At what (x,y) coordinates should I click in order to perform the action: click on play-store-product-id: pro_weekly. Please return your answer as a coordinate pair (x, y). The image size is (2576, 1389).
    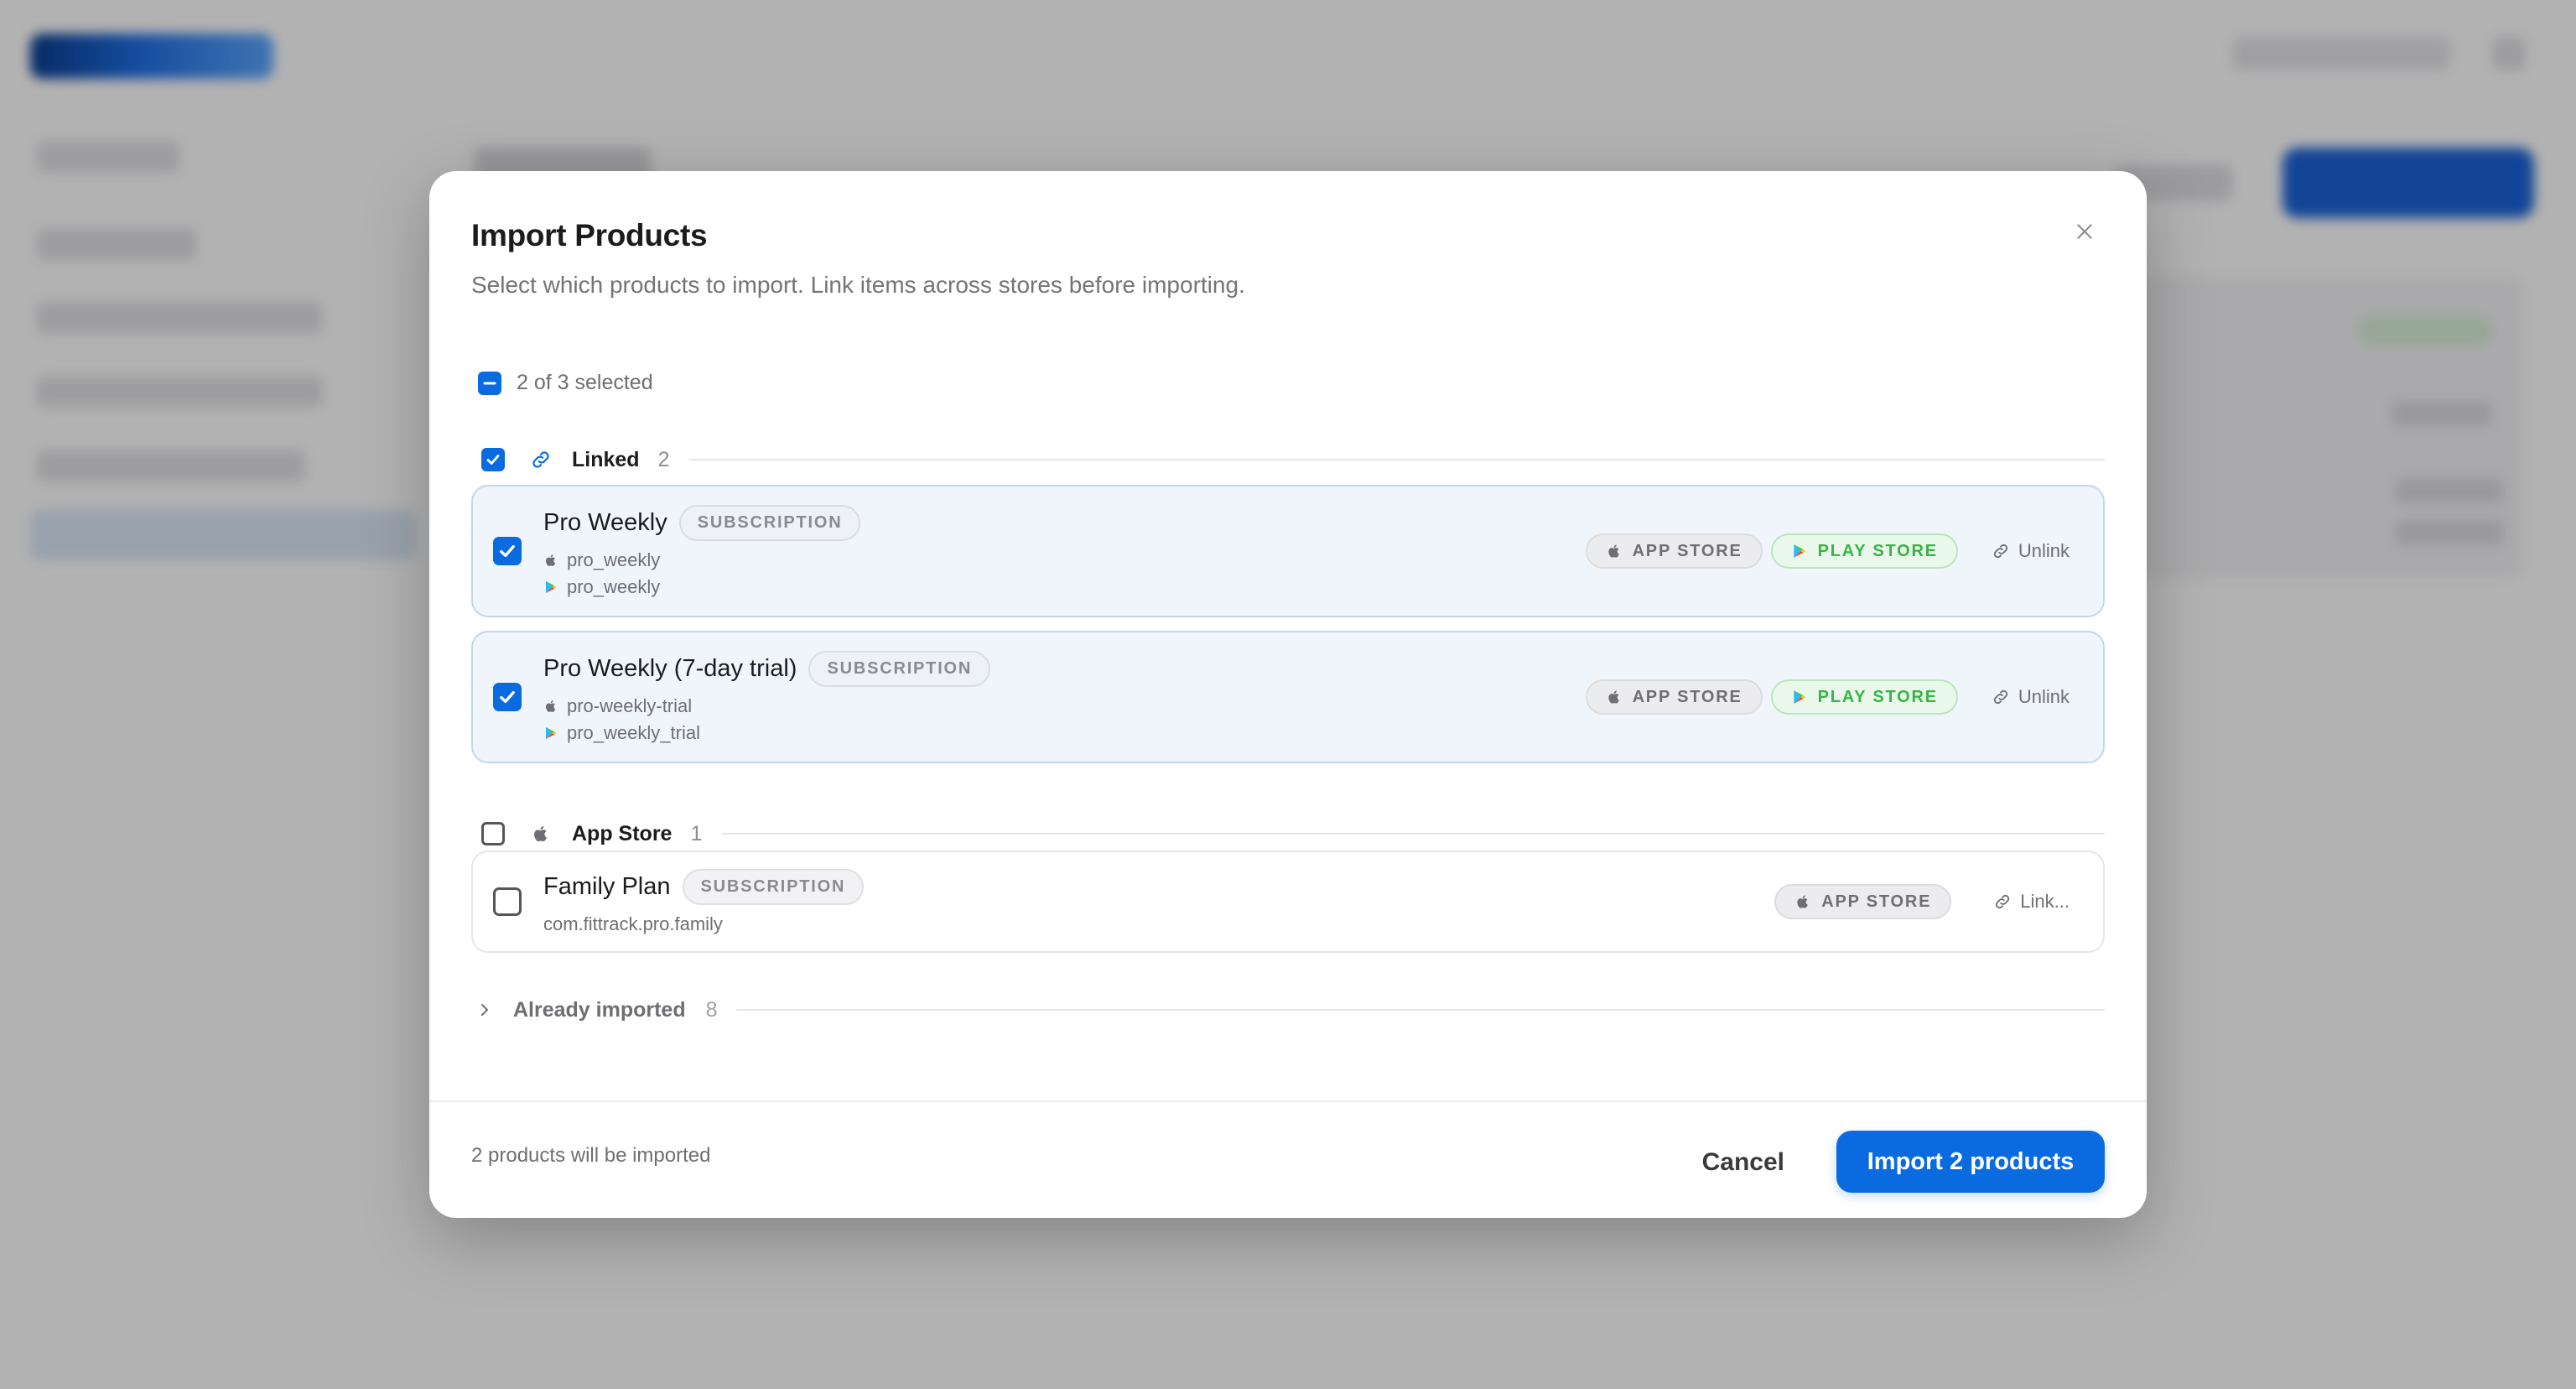
    Looking at the image, I should click on (614, 586).